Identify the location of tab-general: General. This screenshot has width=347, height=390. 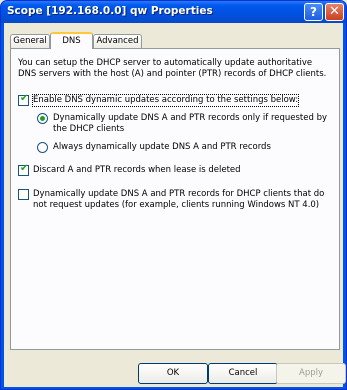
(30, 41).